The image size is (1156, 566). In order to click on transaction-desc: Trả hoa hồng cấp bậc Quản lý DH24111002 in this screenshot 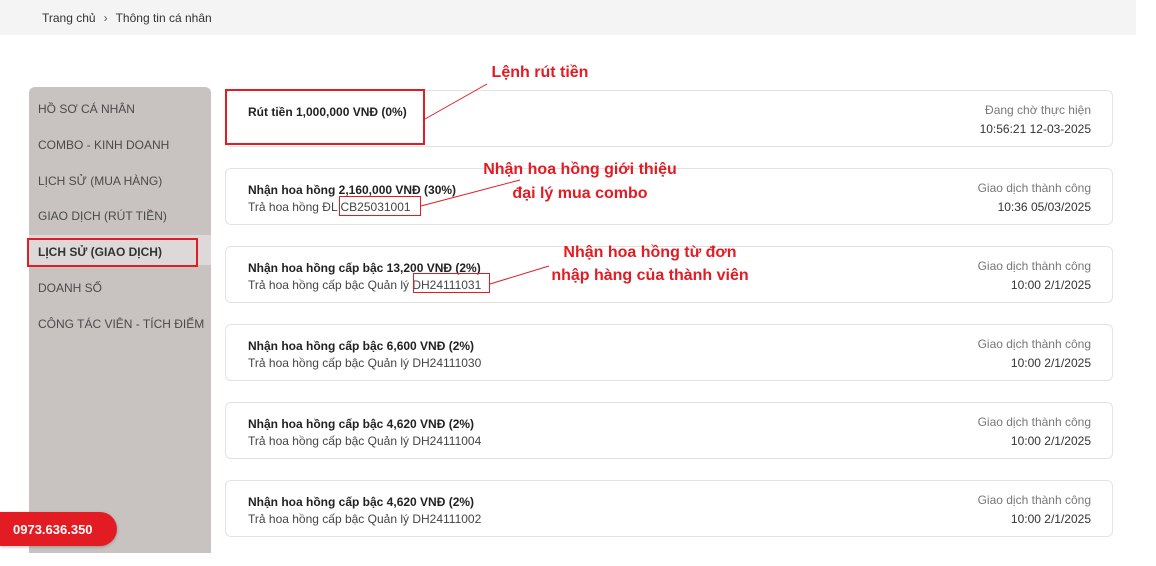, I will do `click(364, 519)`.